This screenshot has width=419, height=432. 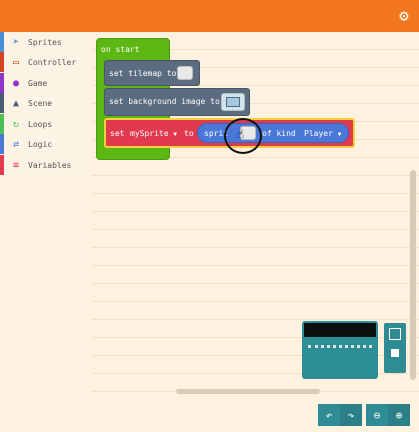 I want to click on toolbox-item-variables: ≡ Variables, so click(x=46, y=165).